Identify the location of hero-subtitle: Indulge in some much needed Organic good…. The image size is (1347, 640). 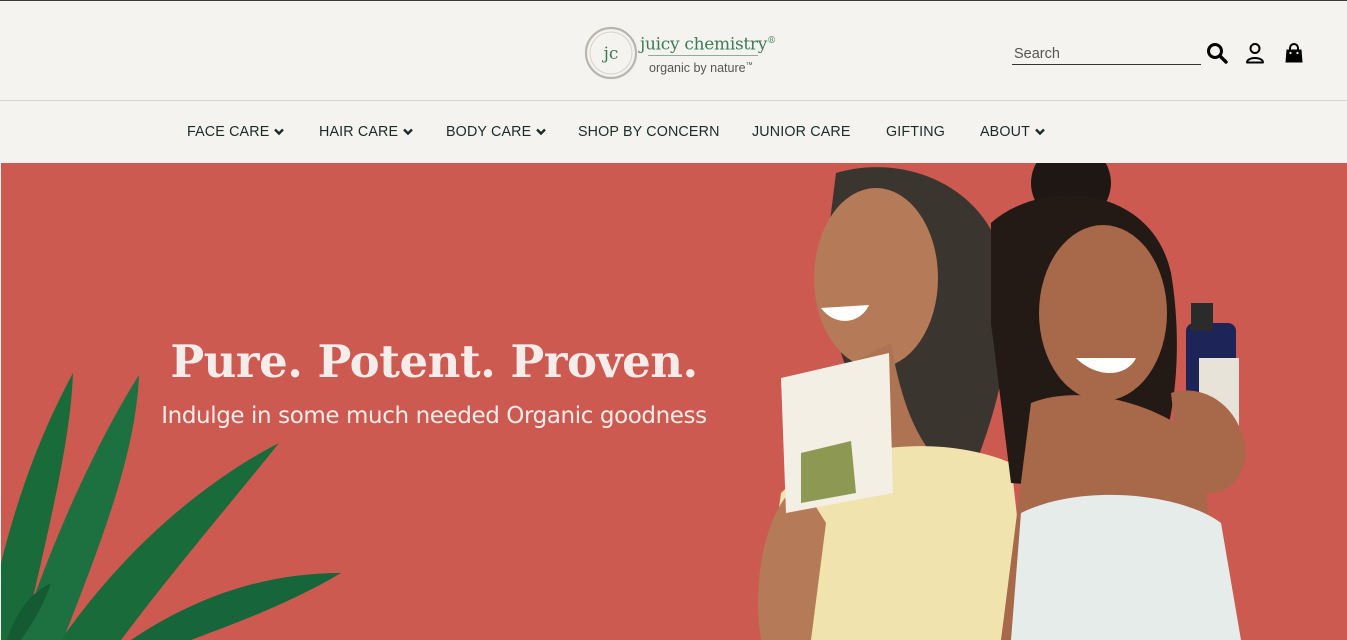
(434, 416).